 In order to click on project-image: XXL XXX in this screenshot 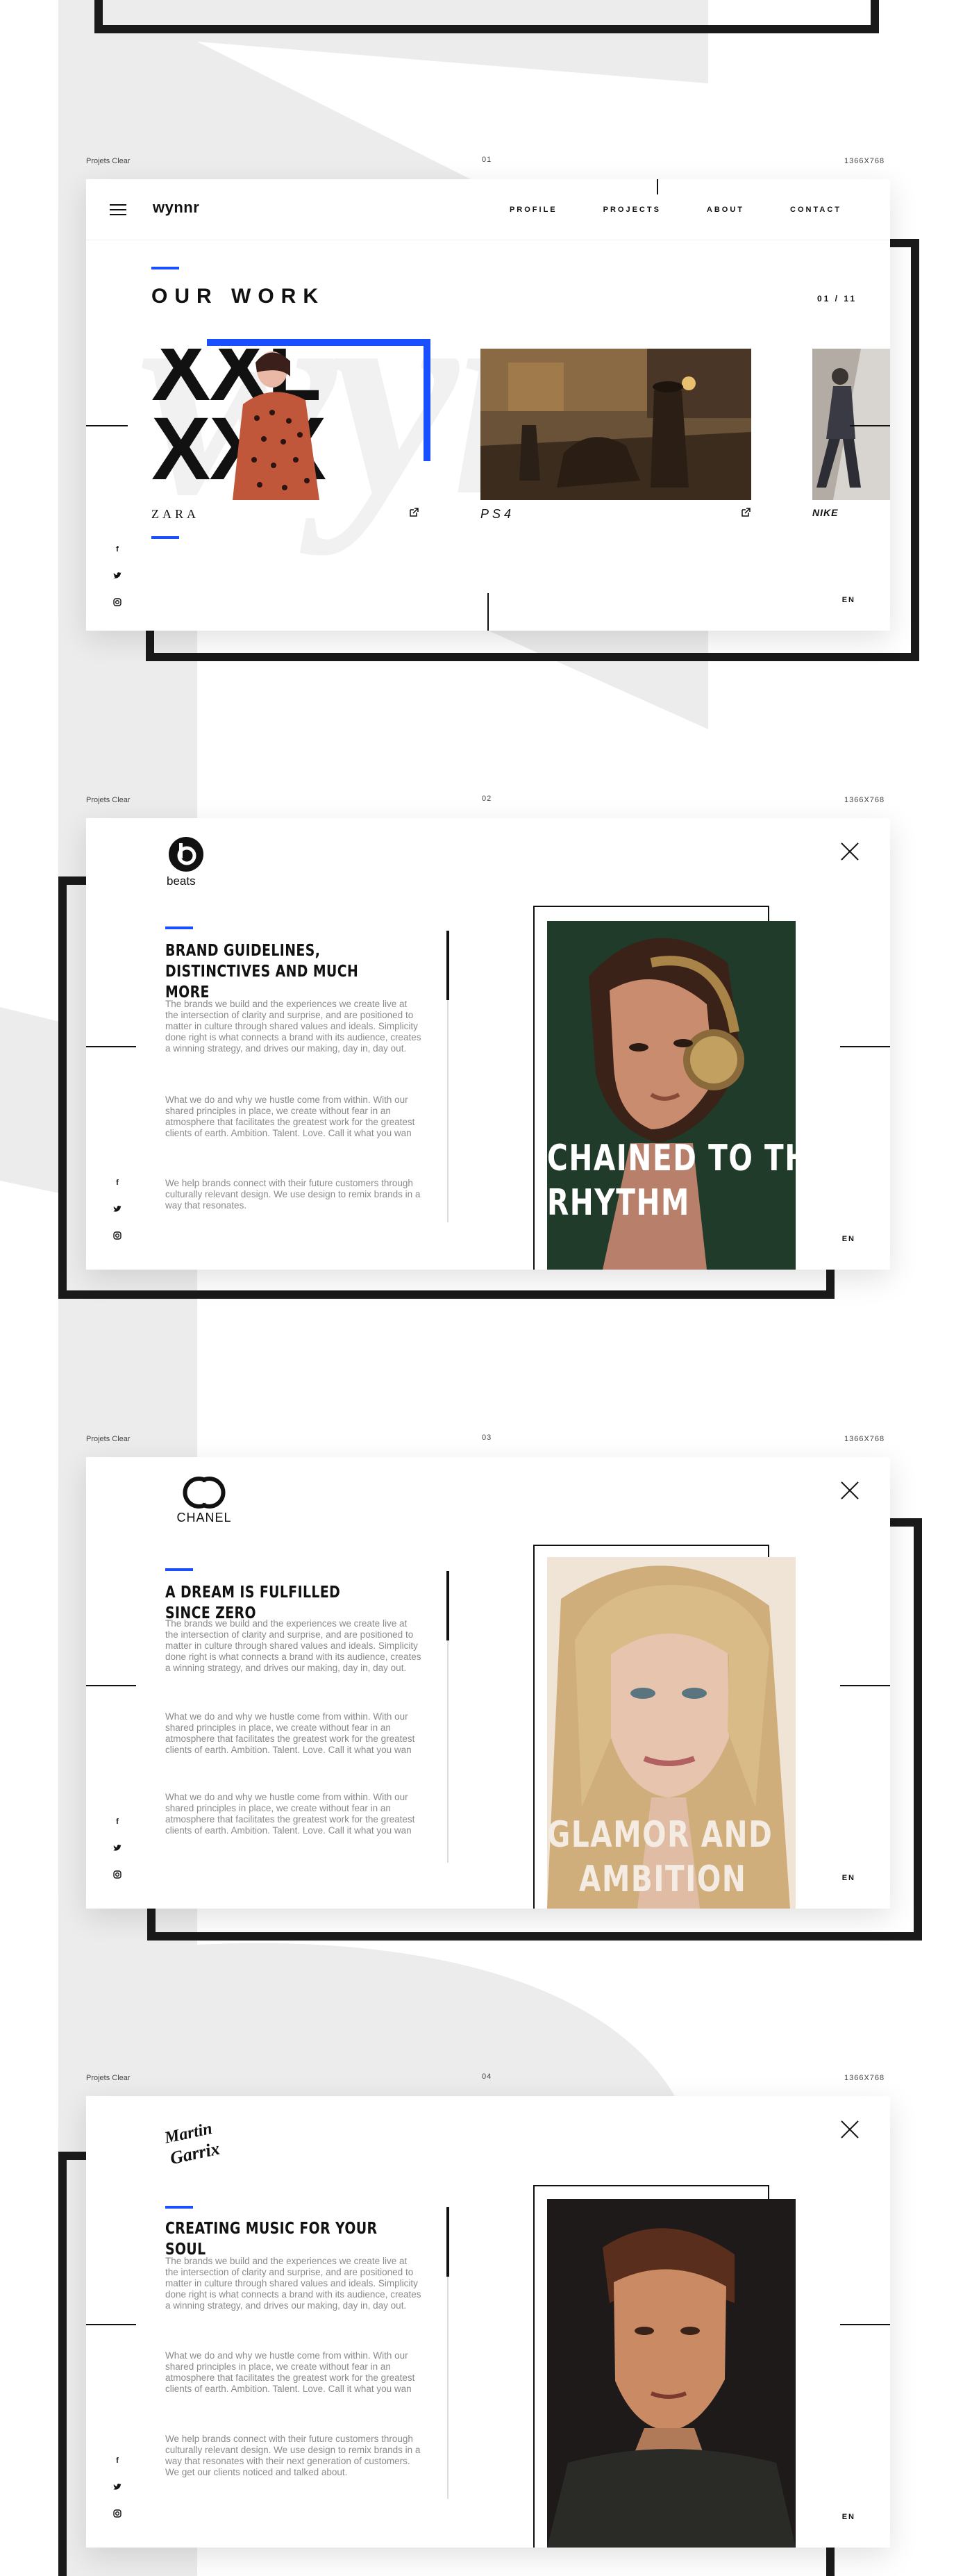, I will do `click(285, 424)`.